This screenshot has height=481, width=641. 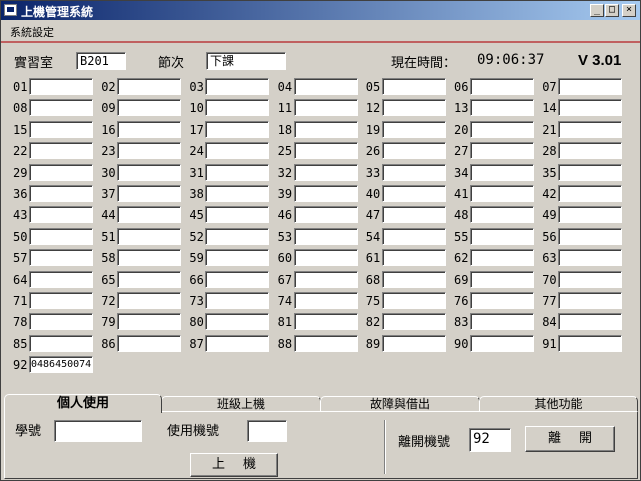 I want to click on title-bar: 上機管理系統 _ □ ×, so click(x=320, y=10).